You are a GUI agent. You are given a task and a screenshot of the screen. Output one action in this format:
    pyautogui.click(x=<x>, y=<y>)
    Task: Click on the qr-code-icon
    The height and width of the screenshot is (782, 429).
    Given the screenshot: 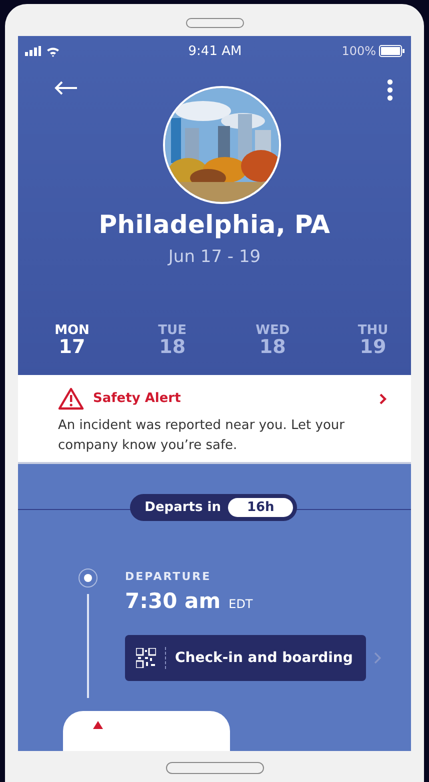 What is the action you would take?
    pyautogui.click(x=146, y=658)
    